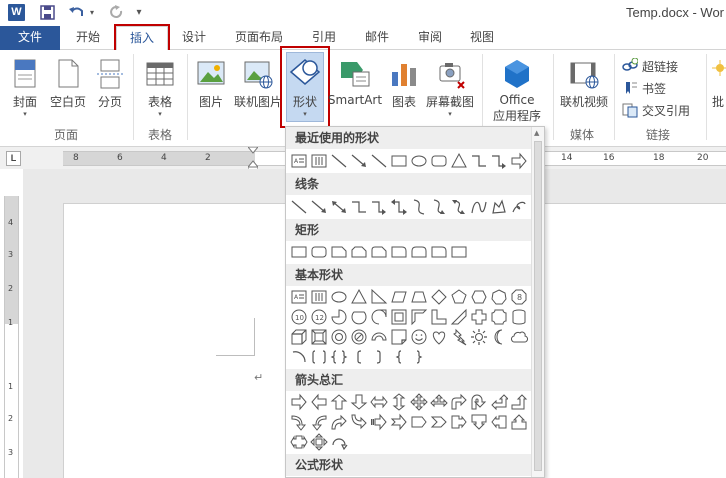 The width and height of the screenshot is (726, 478). What do you see at coordinates (519, 161) in the screenshot?
I see `rarrow-shape-icon` at bounding box center [519, 161].